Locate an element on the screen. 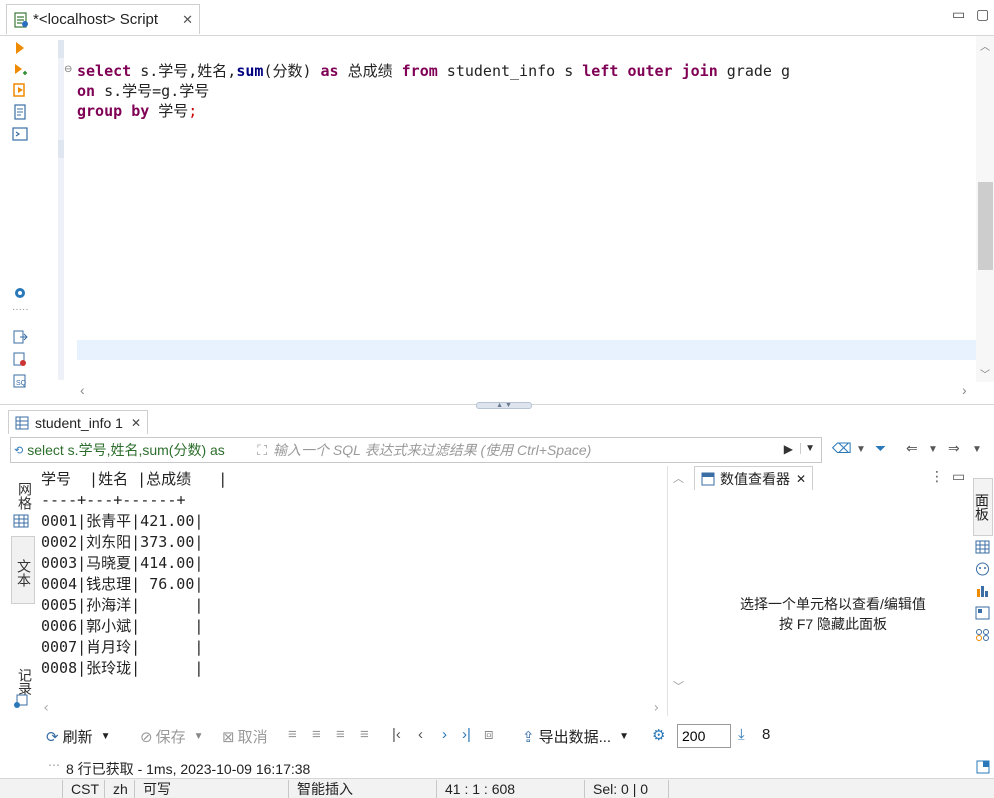  references-icon is located at coordinates (982, 613).